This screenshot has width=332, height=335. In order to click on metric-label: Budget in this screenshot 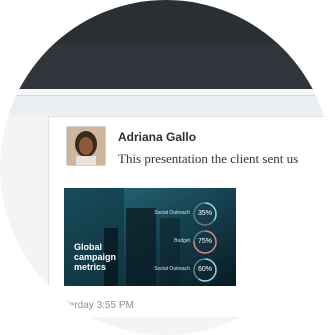, I will do `click(182, 241)`.